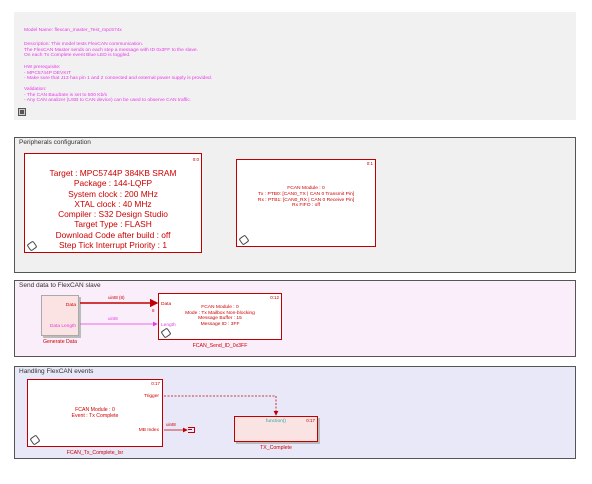  Describe the element at coordinates (179, 365) in the screenshot. I see `signal-lines` at that location.